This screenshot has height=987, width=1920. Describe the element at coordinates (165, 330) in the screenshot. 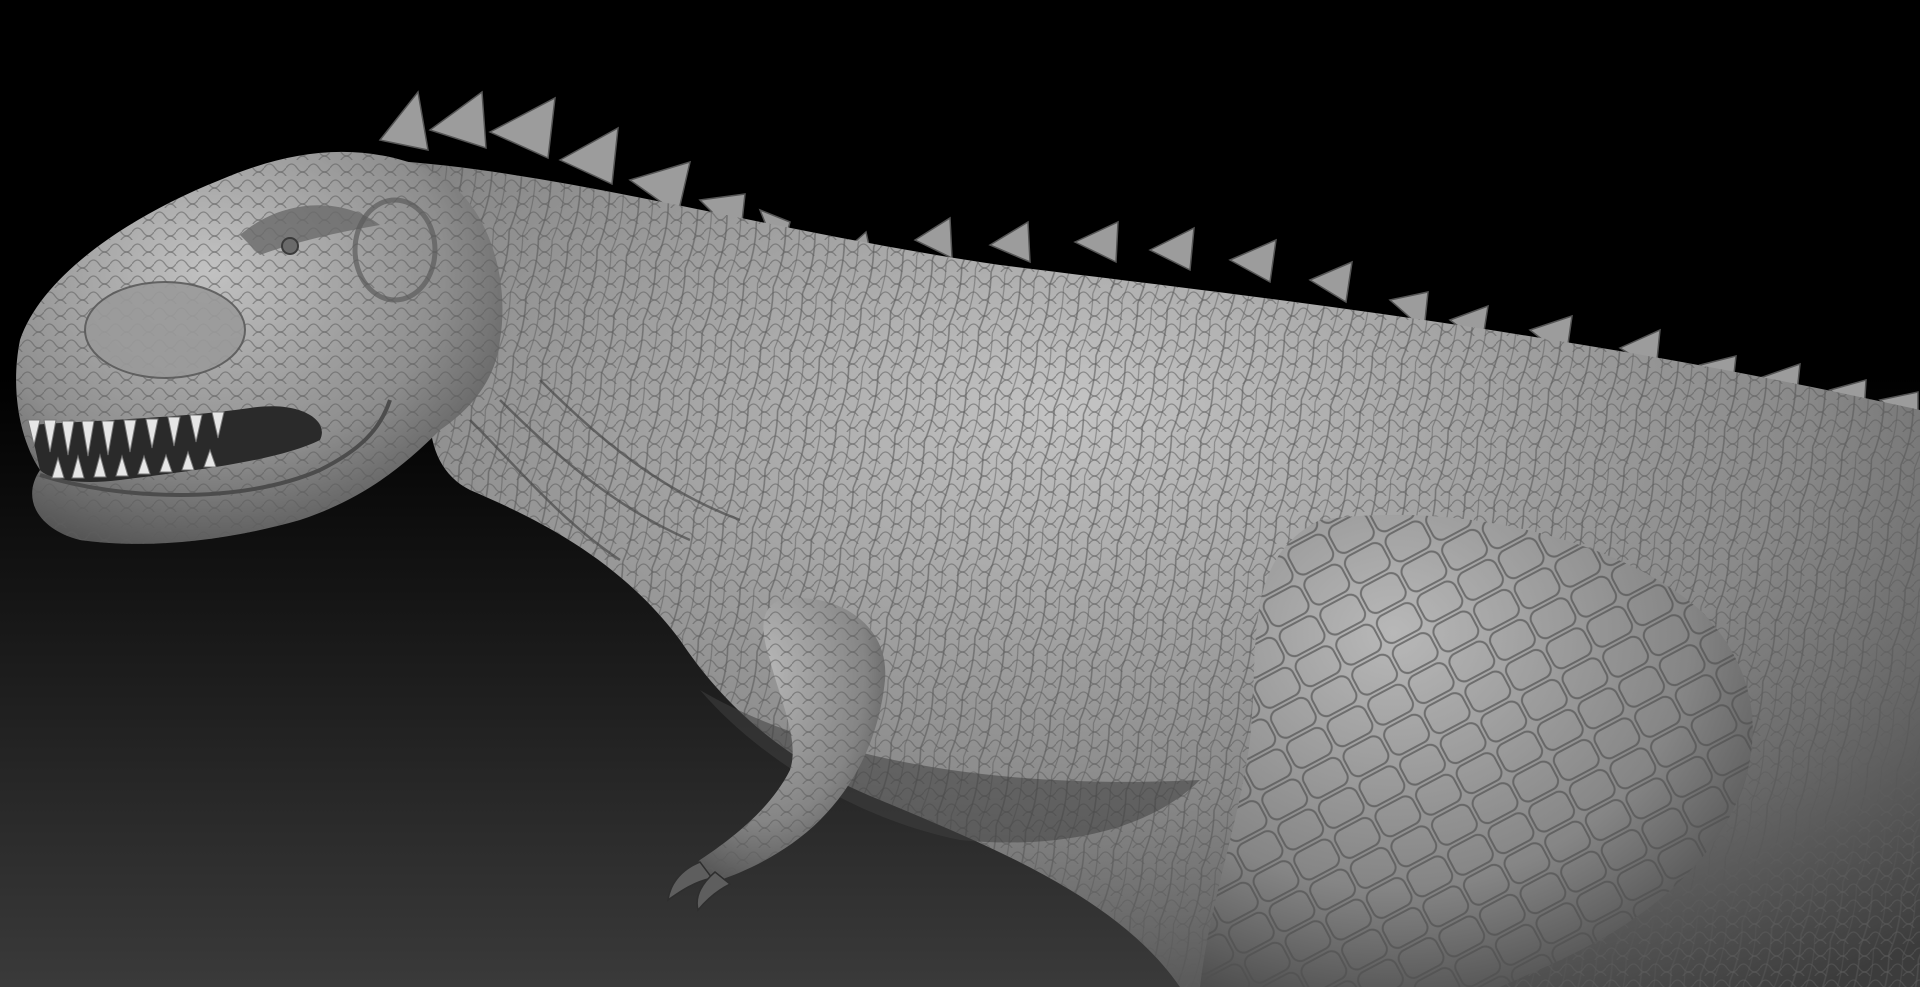

I see `cheek-plate` at that location.